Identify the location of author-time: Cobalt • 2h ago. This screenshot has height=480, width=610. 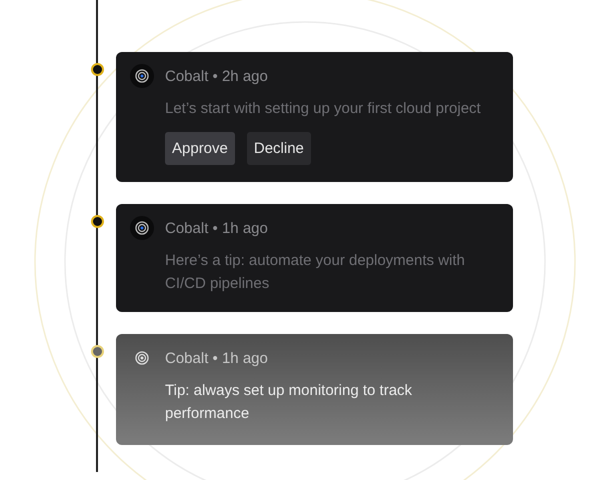
(216, 76).